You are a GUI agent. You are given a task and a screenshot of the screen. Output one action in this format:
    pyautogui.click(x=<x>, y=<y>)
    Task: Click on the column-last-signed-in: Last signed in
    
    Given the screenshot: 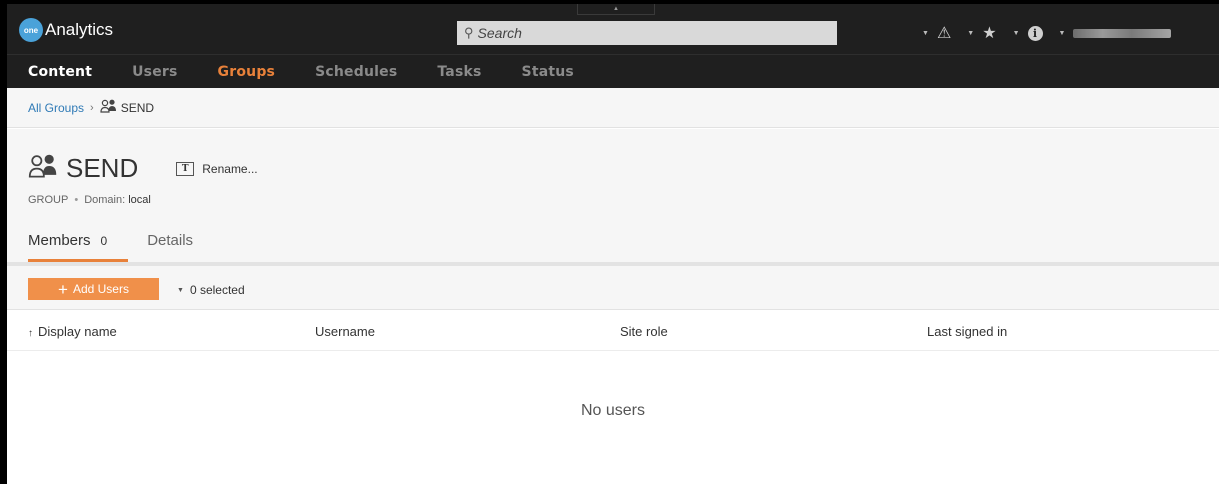 What is the action you would take?
    pyautogui.click(x=967, y=331)
    